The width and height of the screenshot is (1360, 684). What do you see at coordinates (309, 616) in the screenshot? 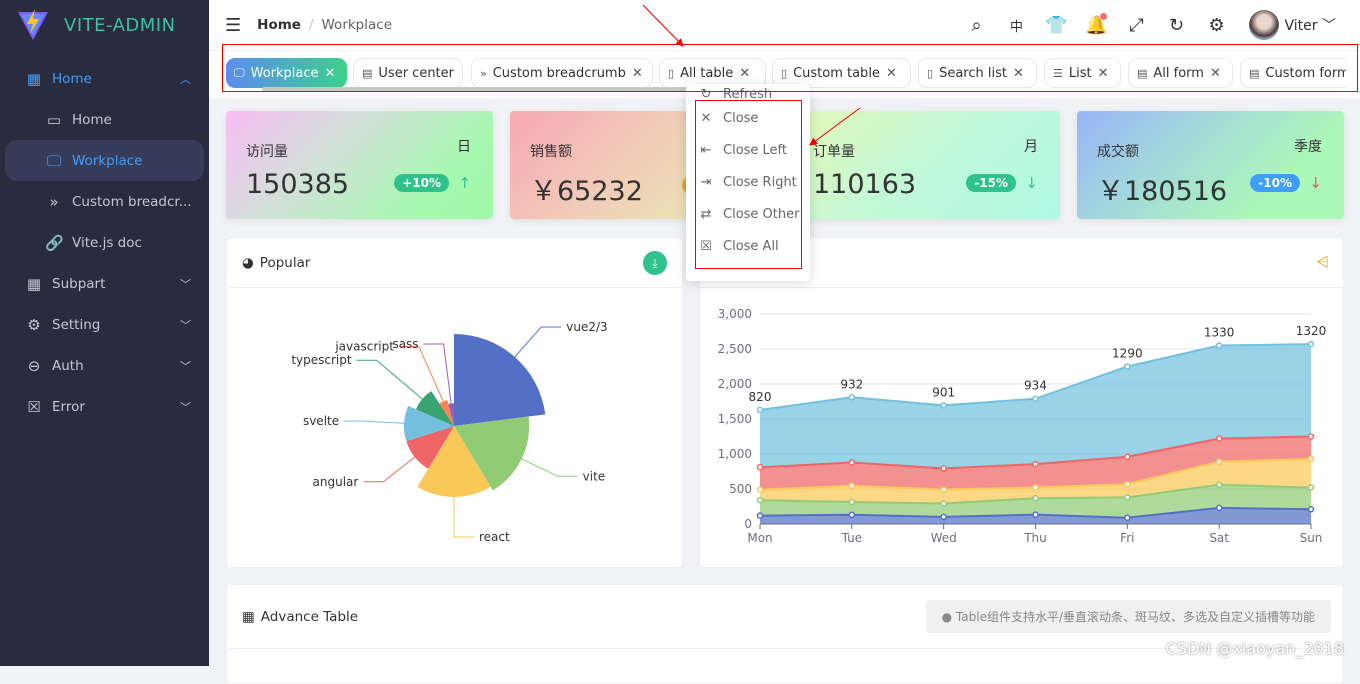
I see `panel-title: Advance Table` at bounding box center [309, 616].